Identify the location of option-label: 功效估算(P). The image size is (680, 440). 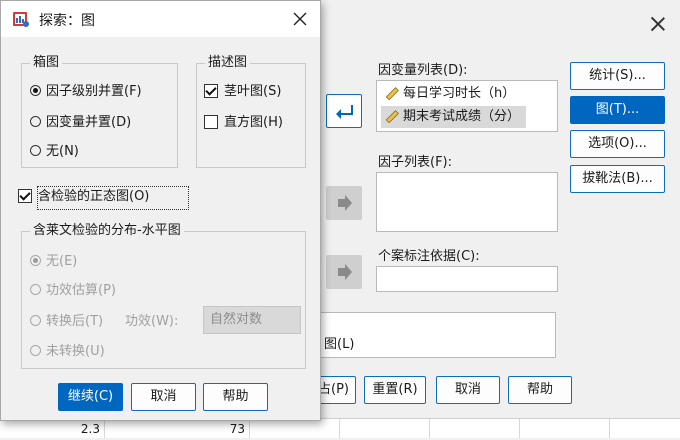
(81, 290).